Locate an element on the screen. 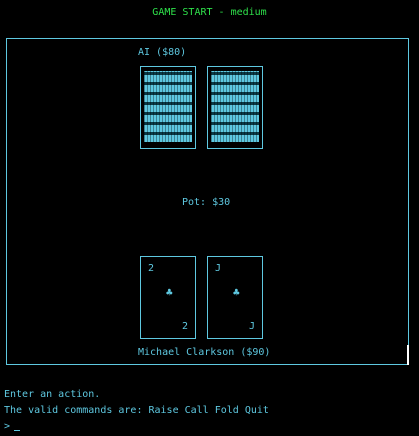 This screenshot has height=436, width=419. command-prompt: > is located at coordinates (136, 427).